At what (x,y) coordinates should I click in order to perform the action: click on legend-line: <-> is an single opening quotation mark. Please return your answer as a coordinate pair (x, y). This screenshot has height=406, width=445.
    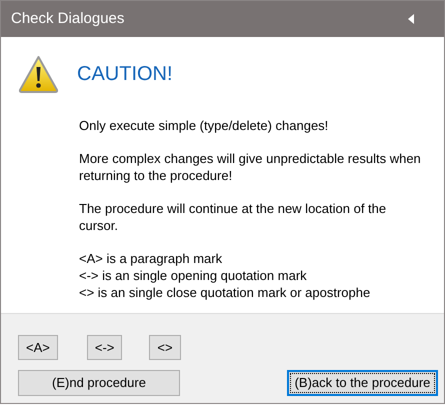
    Looking at the image, I should click on (193, 275).